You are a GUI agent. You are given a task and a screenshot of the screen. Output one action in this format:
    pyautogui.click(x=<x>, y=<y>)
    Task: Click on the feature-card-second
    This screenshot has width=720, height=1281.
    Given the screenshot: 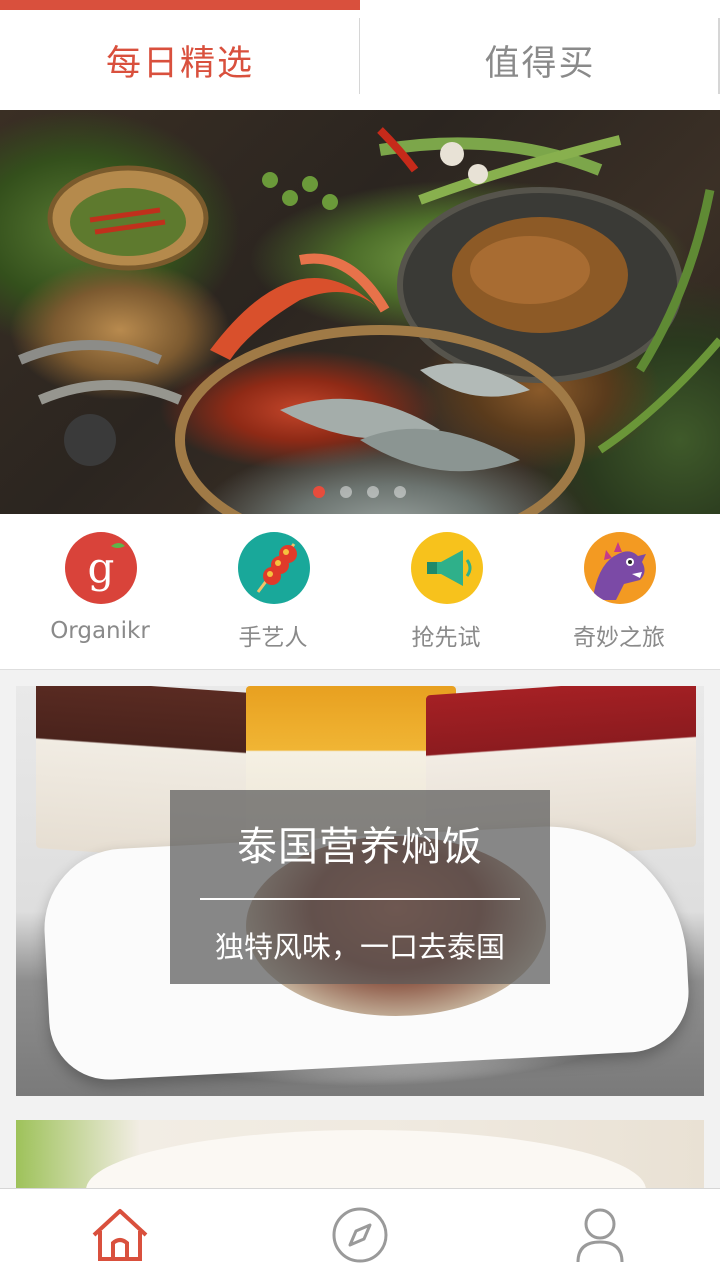 What is the action you would take?
    pyautogui.click(x=360, y=1155)
    